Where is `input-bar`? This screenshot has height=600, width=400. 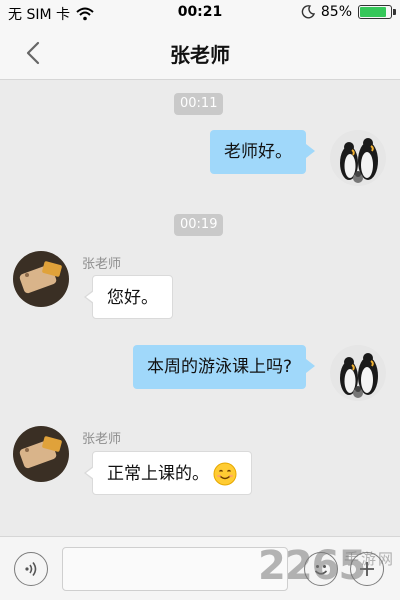
input-bar is located at coordinates (200, 568).